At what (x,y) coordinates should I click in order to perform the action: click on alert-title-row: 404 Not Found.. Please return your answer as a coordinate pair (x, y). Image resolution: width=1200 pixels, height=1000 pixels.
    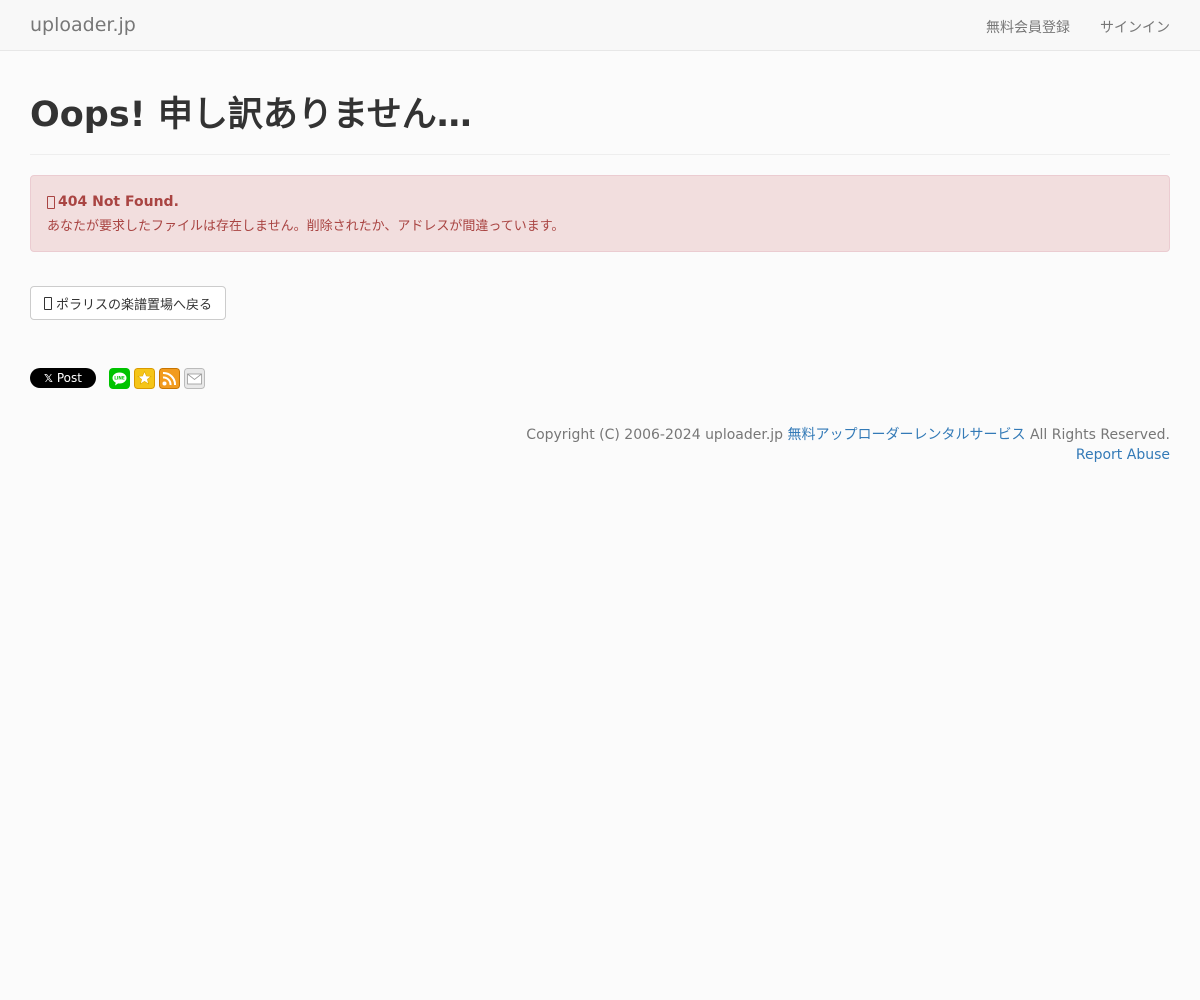
    Looking at the image, I should click on (600, 202).